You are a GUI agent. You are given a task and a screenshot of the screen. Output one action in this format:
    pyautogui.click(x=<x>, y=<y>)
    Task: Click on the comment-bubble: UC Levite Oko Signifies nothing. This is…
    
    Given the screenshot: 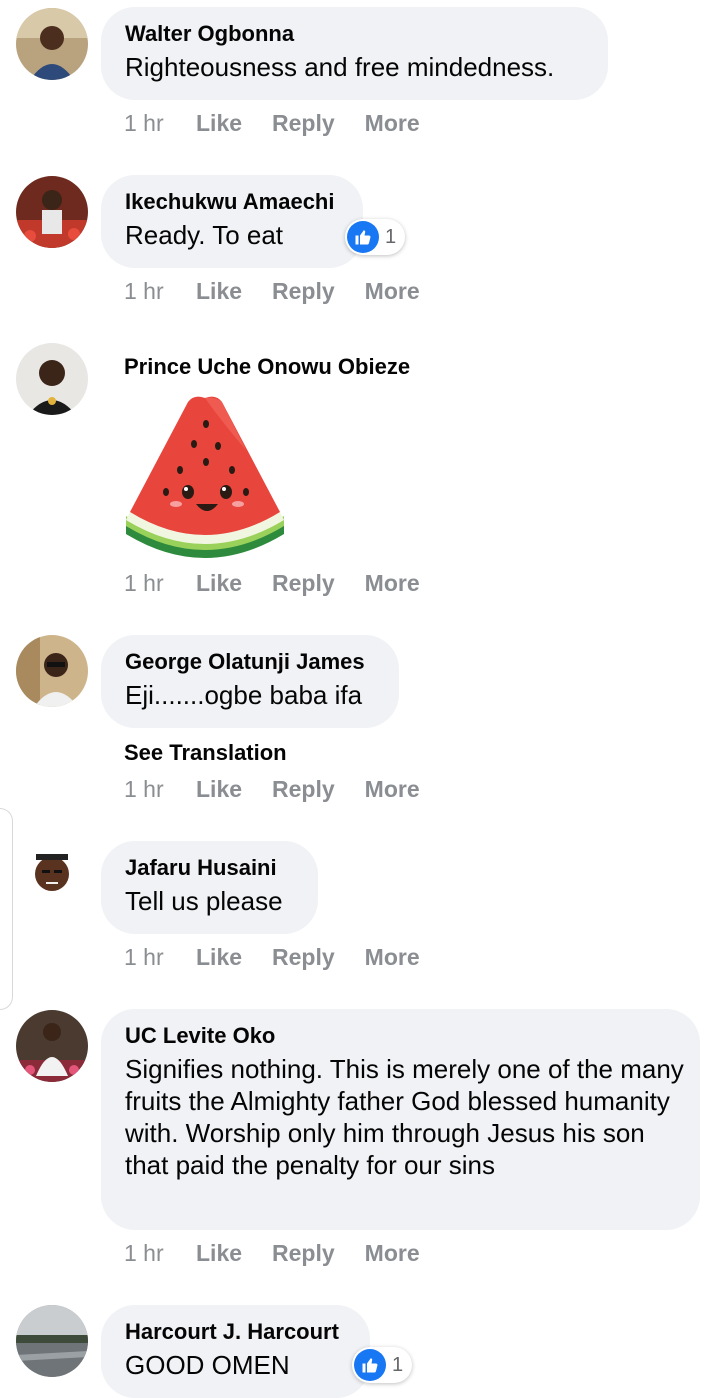 What is the action you would take?
    pyautogui.click(x=400, y=1119)
    